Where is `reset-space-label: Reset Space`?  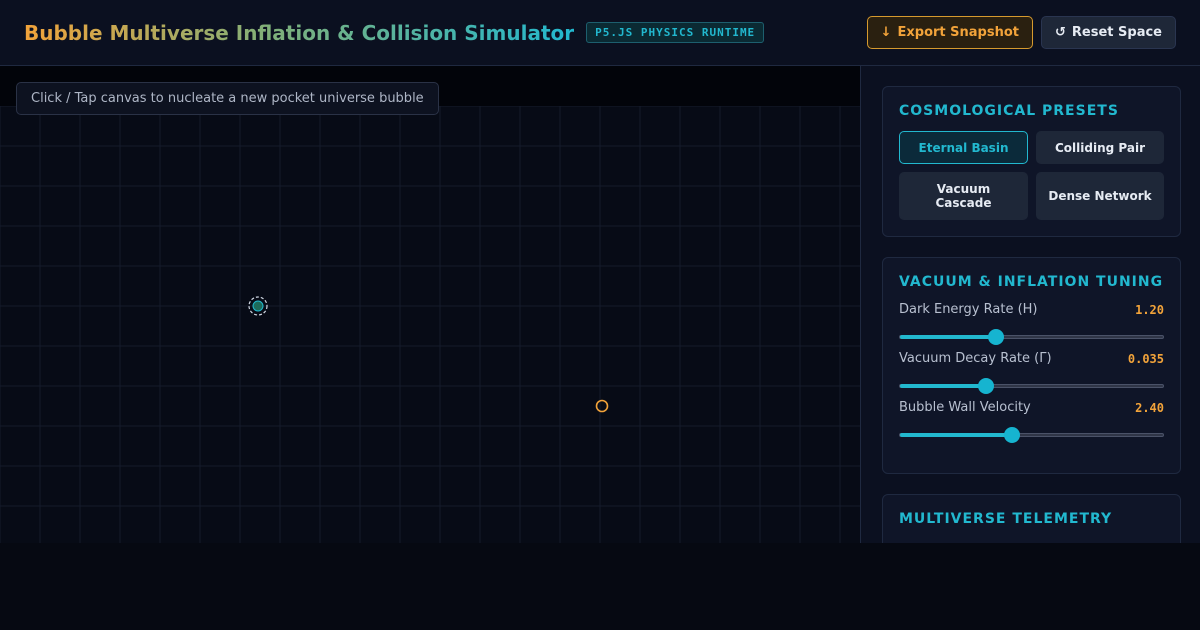 reset-space-label: Reset Space is located at coordinates (1116, 32).